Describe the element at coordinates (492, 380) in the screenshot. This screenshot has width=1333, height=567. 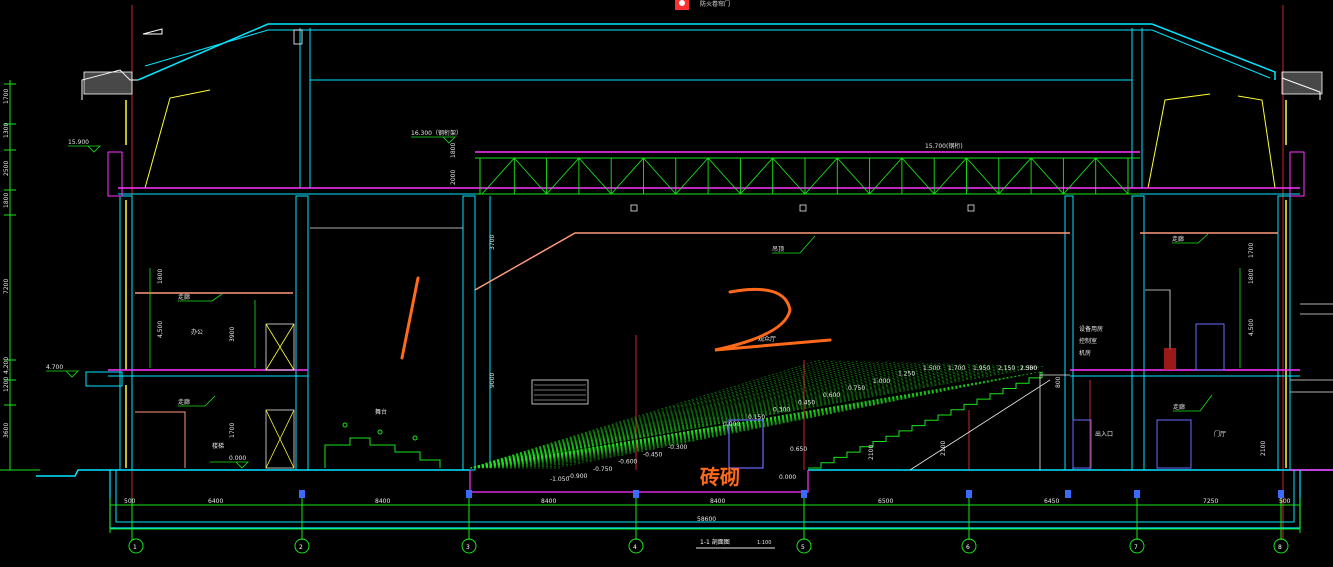
I see `svg-text: 9000` at that location.